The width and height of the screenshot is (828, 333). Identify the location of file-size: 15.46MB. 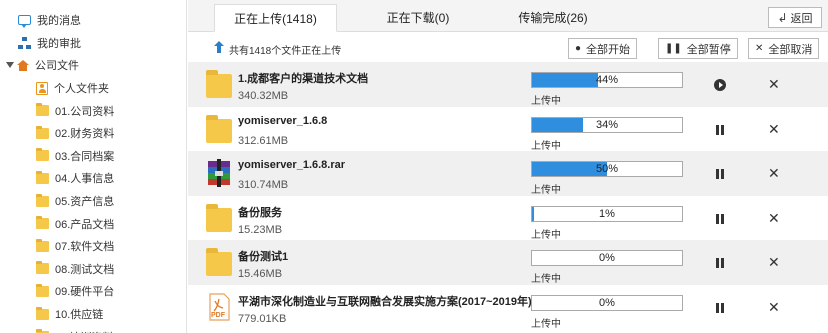
(260, 274).